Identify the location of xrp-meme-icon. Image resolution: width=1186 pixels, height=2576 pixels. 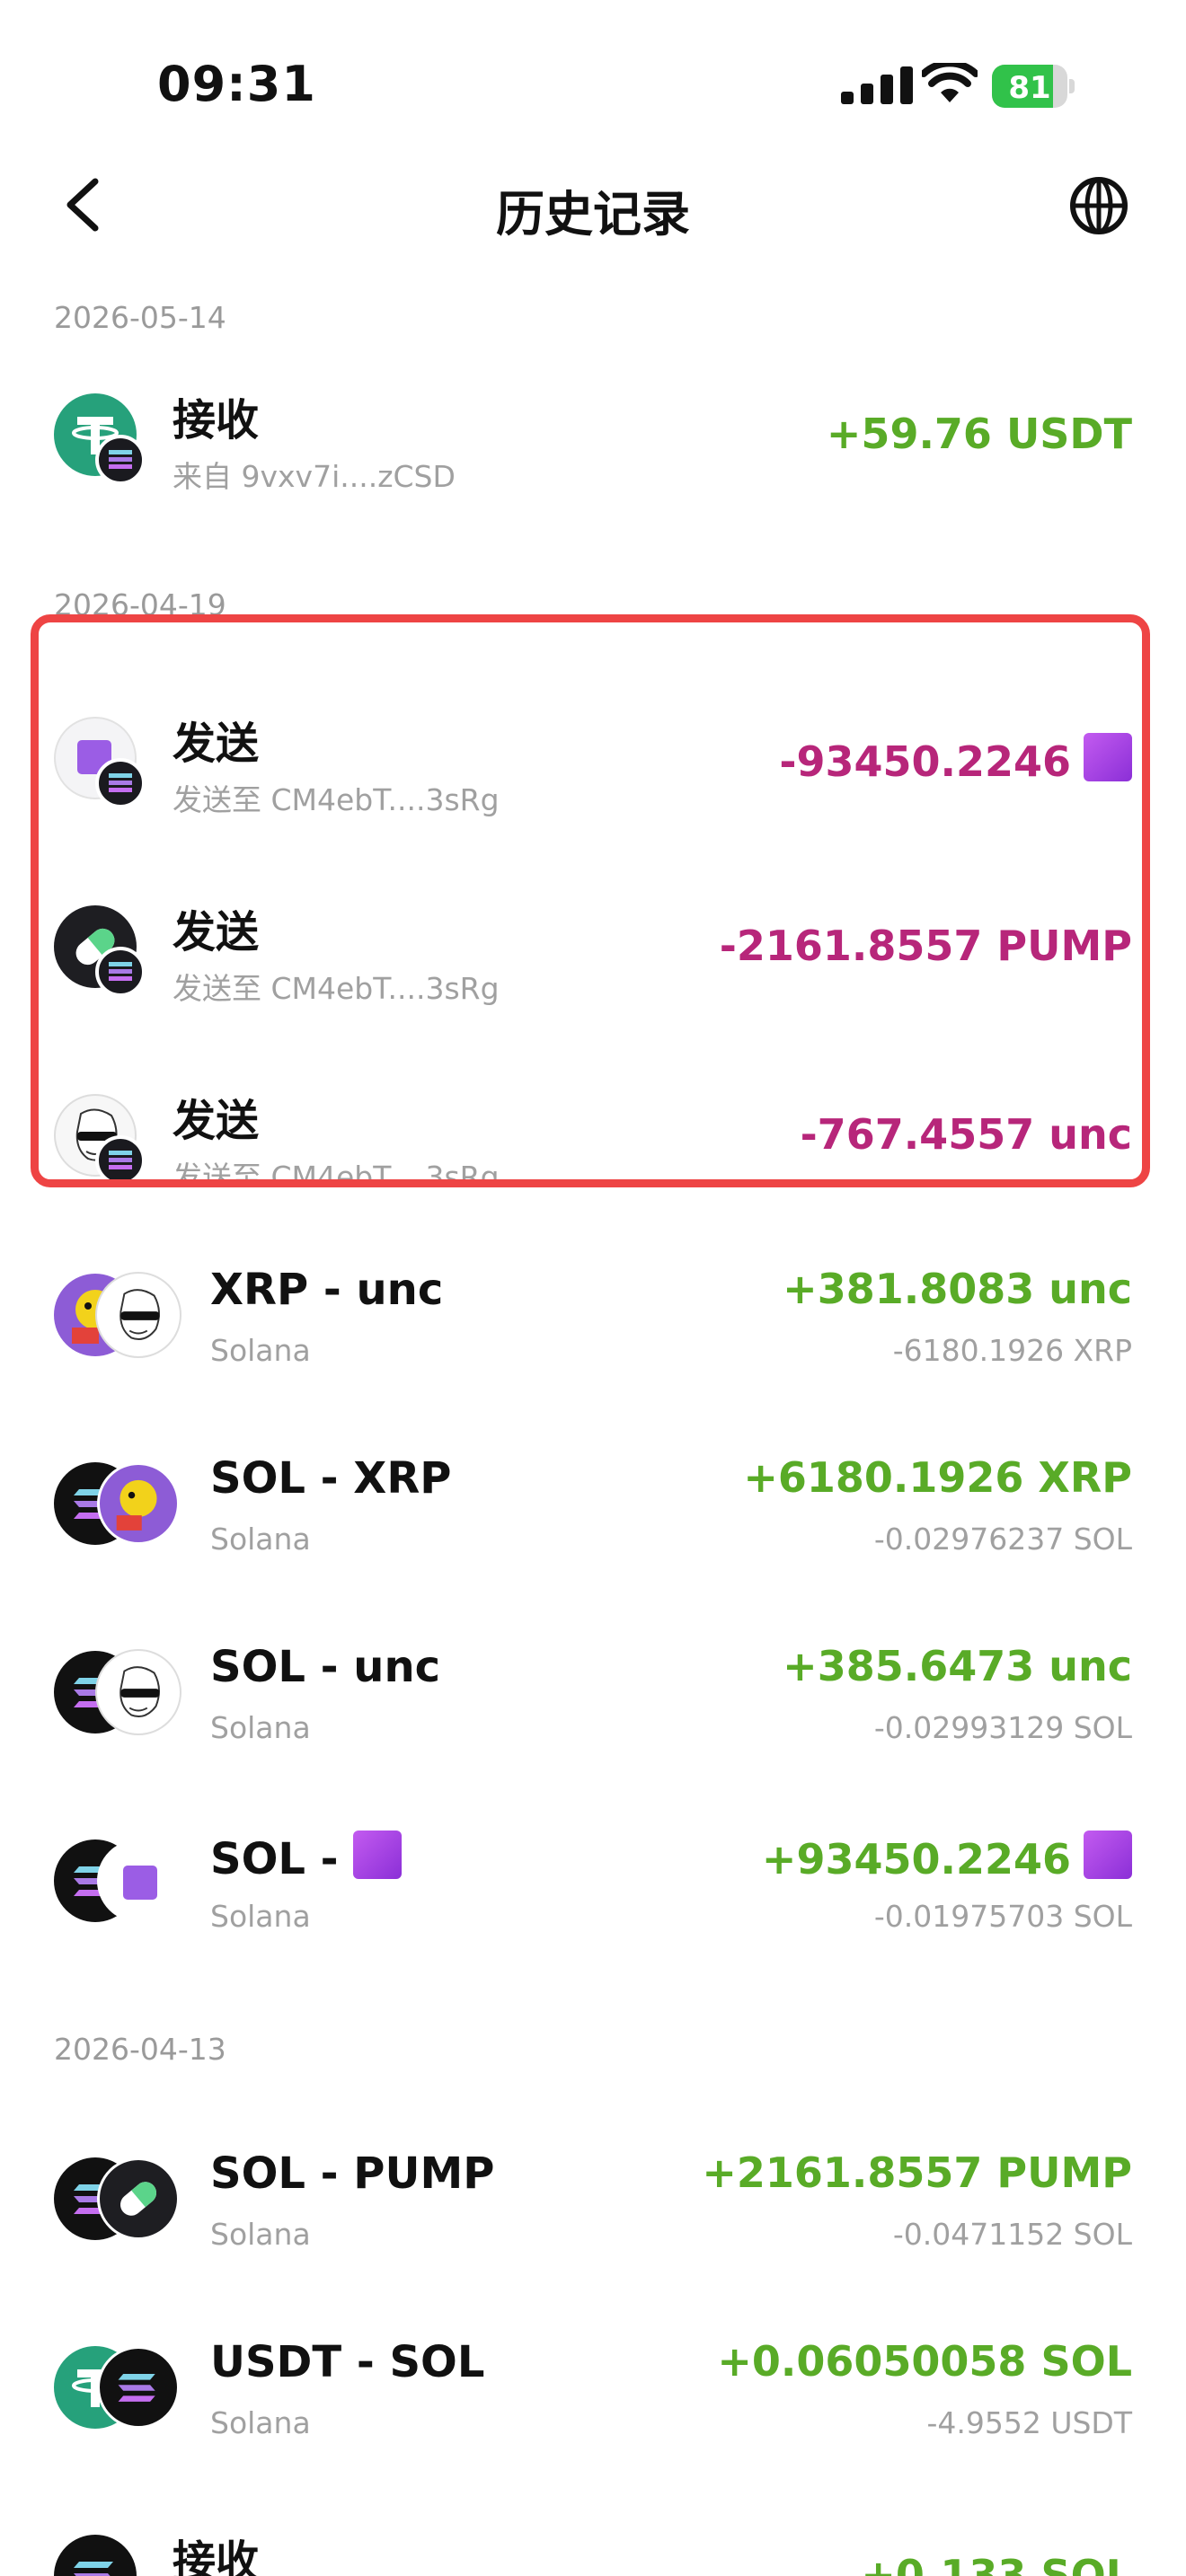
(138, 1503).